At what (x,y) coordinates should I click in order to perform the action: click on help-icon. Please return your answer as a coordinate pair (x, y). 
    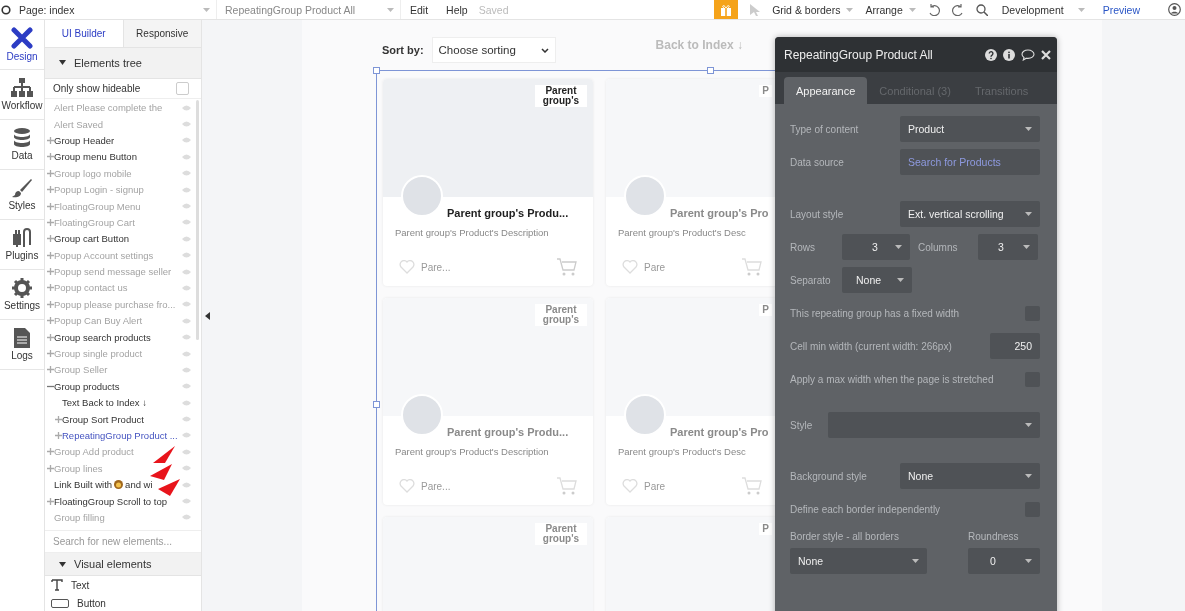
    Looking at the image, I should click on (991, 54).